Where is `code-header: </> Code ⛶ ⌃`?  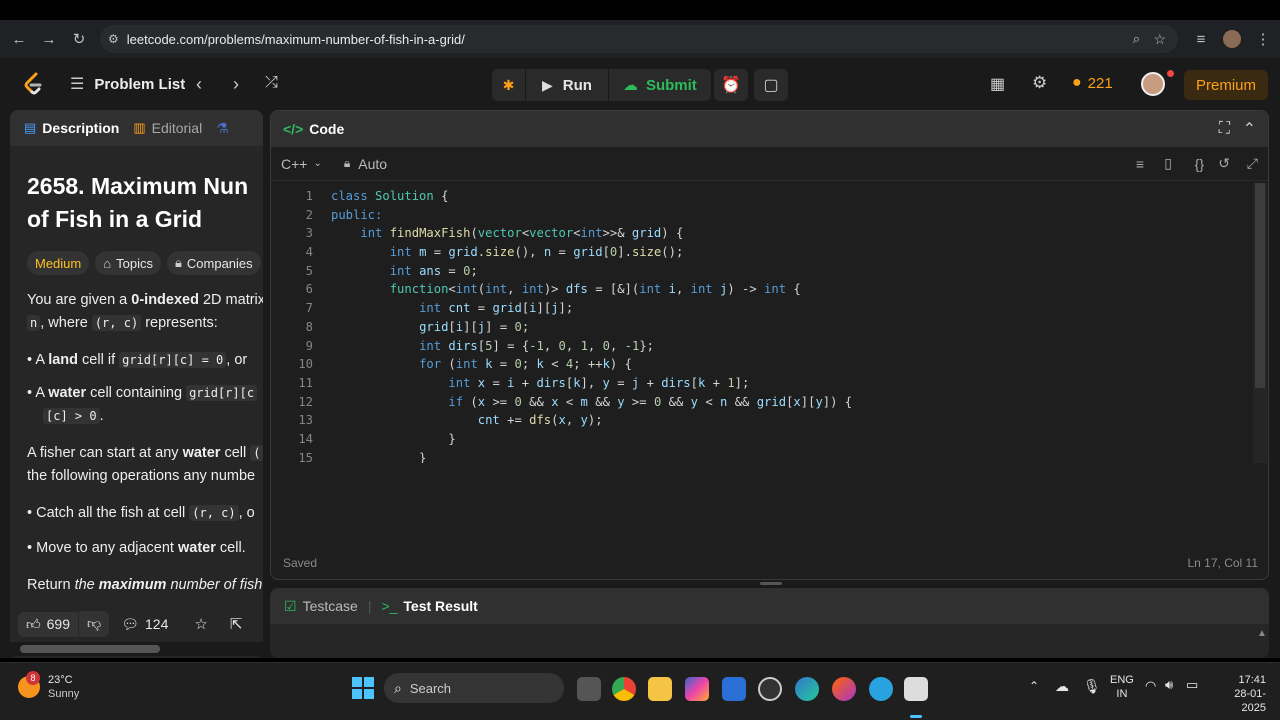
code-header: </> Code ⛶ ⌃ is located at coordinates (769, 129).